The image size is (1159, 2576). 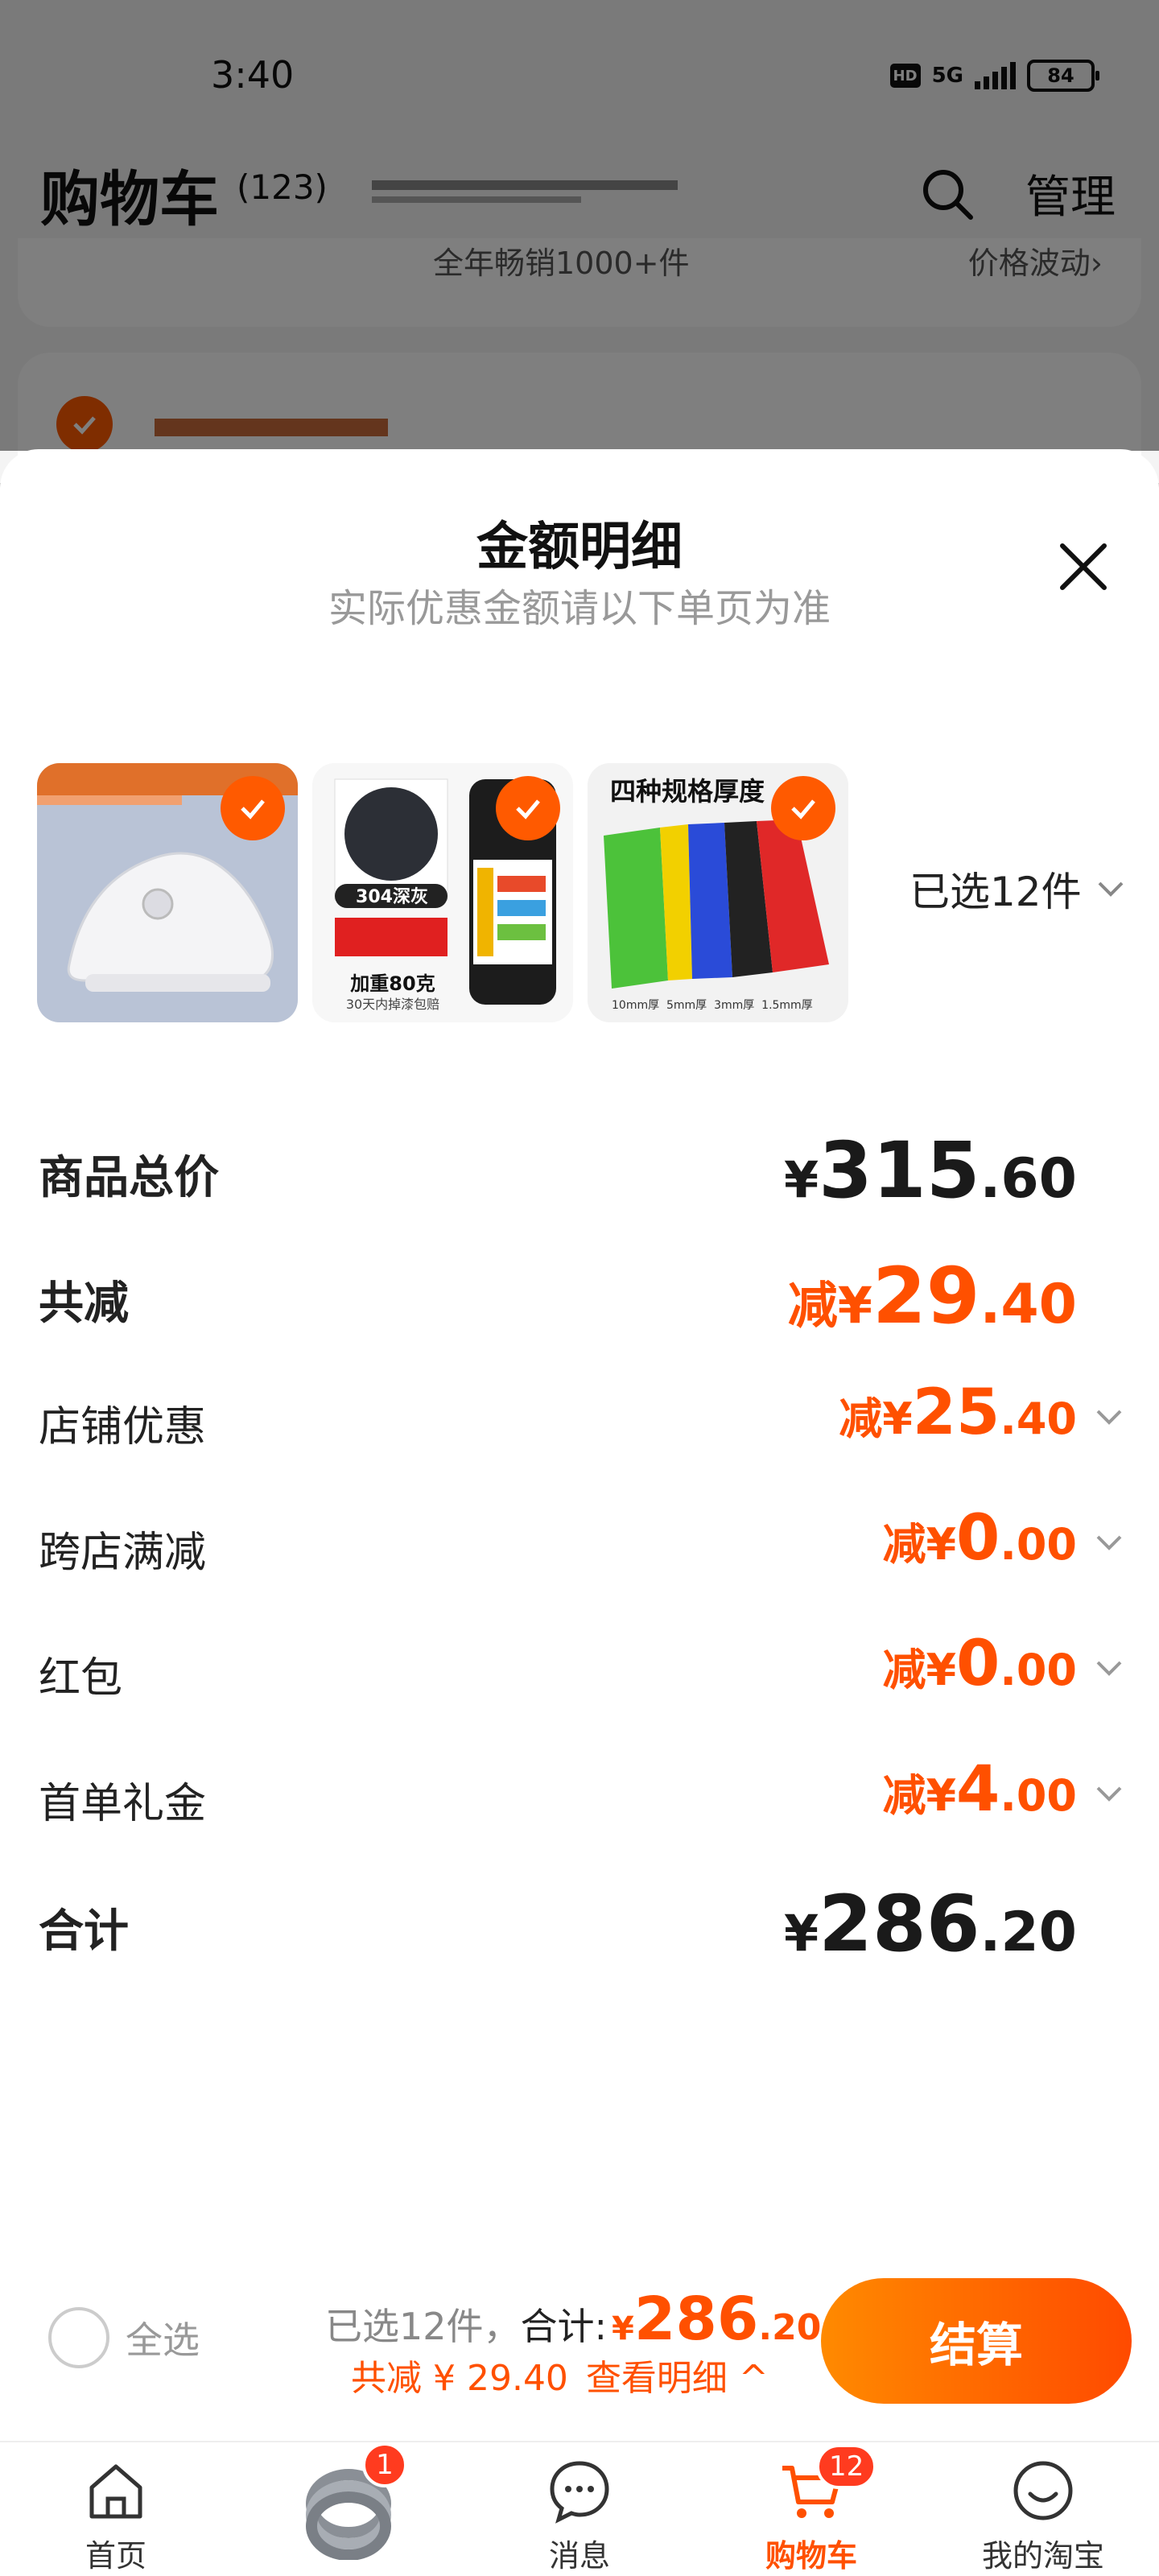 I want to click on tab-cart: 12 购物车, so click(x=811, y=2509).